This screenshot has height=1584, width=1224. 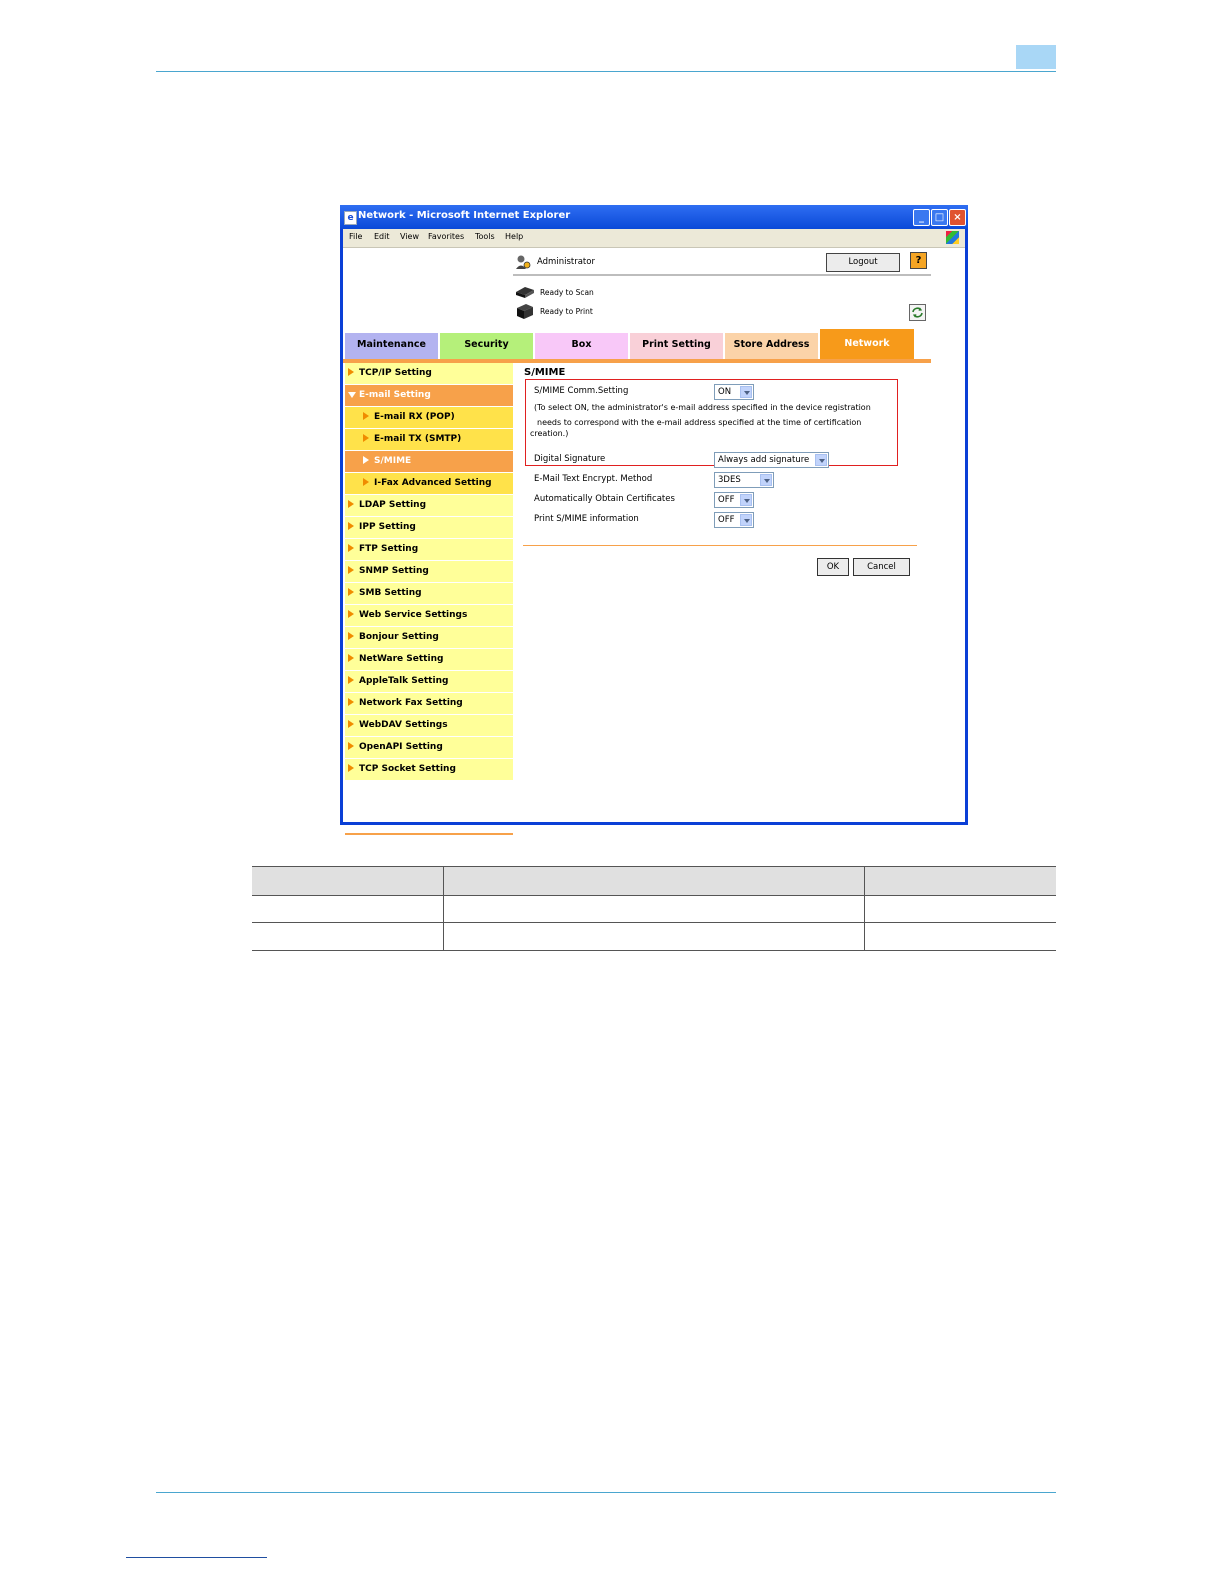 I want to click on table-row, so click(x=654, y=909).